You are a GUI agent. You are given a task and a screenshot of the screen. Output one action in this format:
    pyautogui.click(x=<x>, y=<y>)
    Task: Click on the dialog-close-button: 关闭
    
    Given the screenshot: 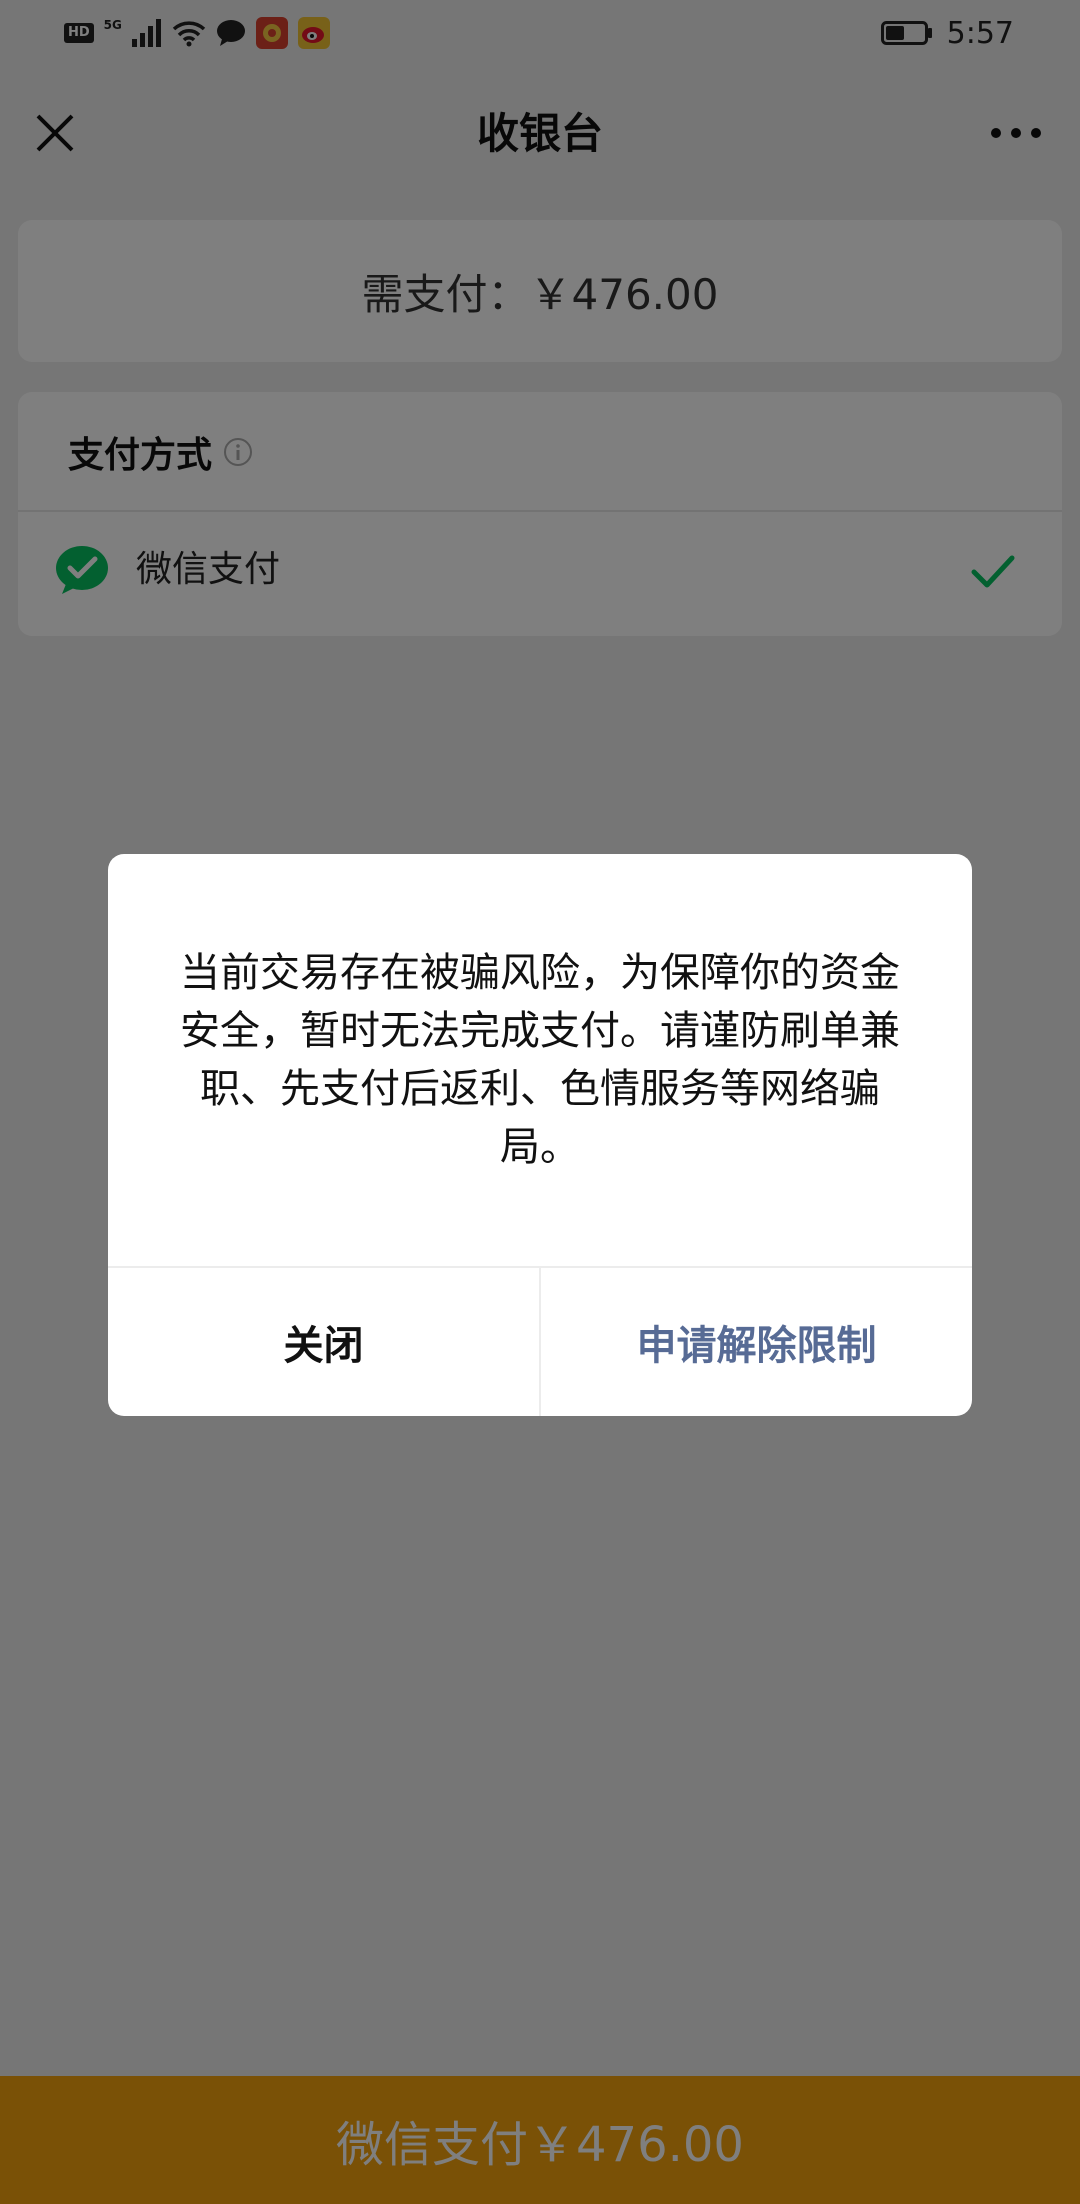 What is the action you would take?
    pyautogui.click(x=323, y=1342)
    